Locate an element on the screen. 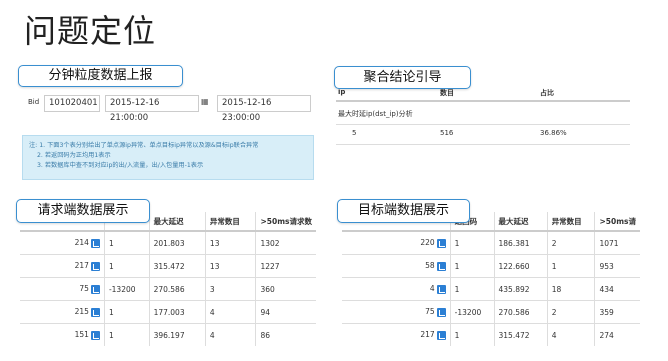 The height and width of the screenshot is (361, 668). ip-cell: 215 is located at coordinates (62, 312).